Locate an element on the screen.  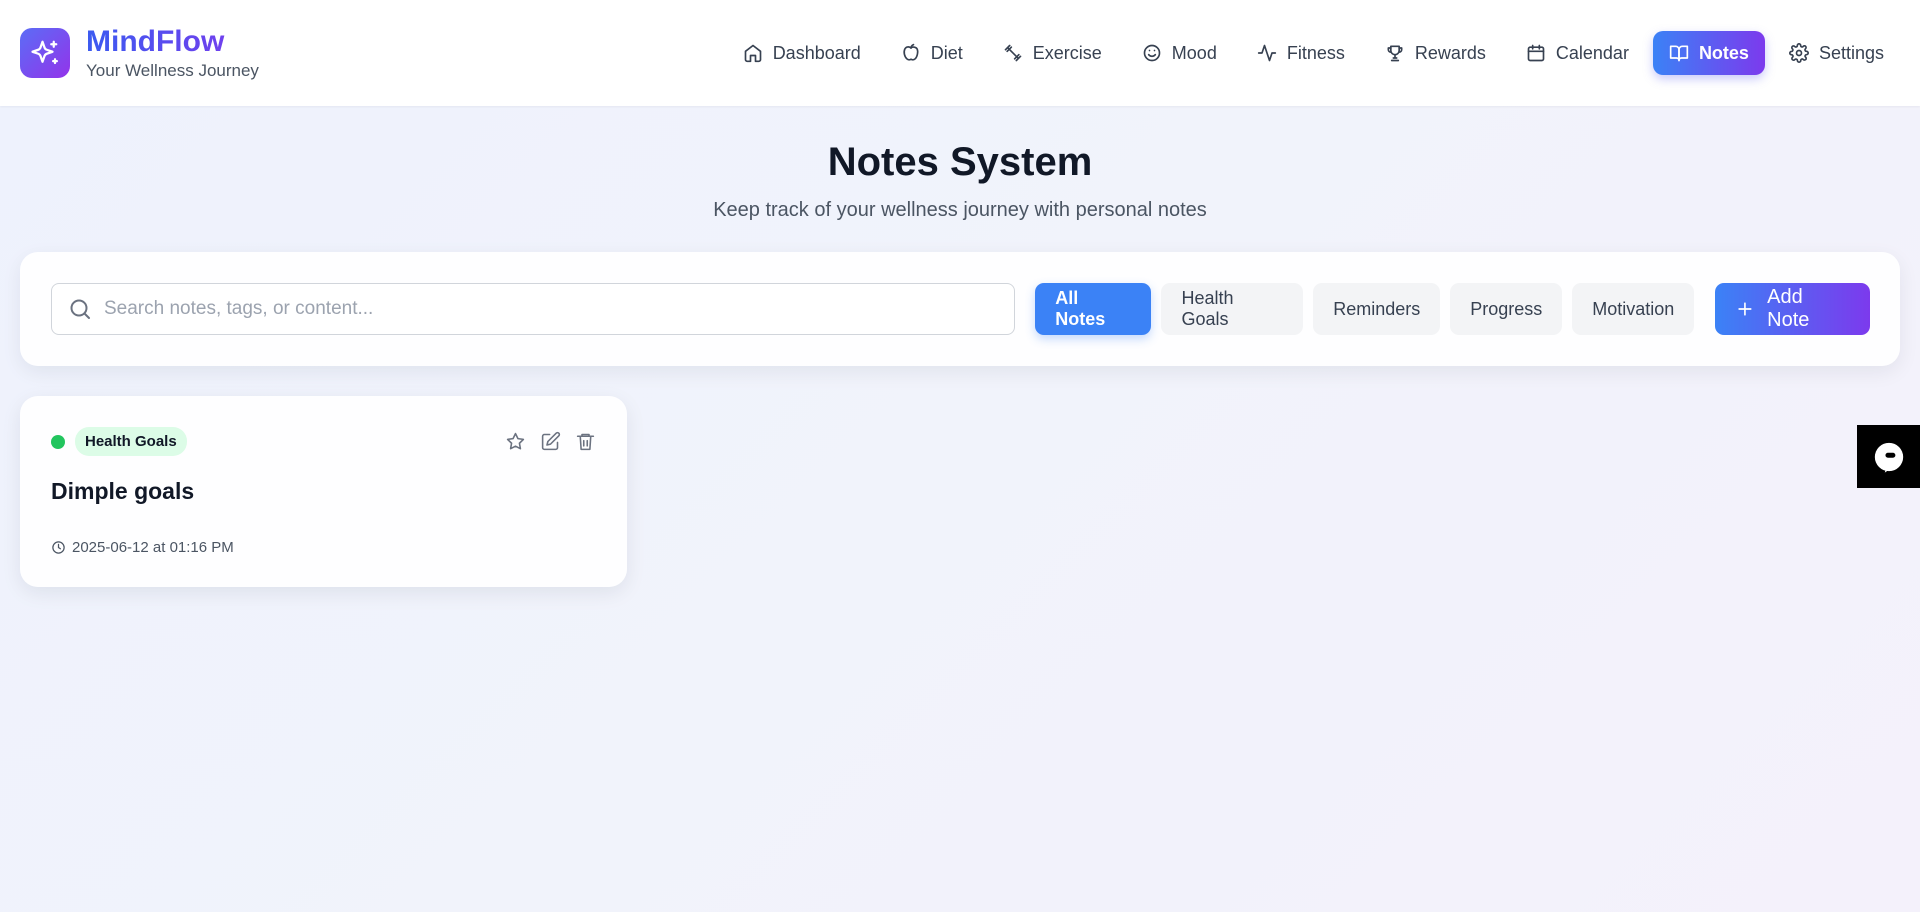
note-tag: Health Goals is located at coordinates (131, 441).